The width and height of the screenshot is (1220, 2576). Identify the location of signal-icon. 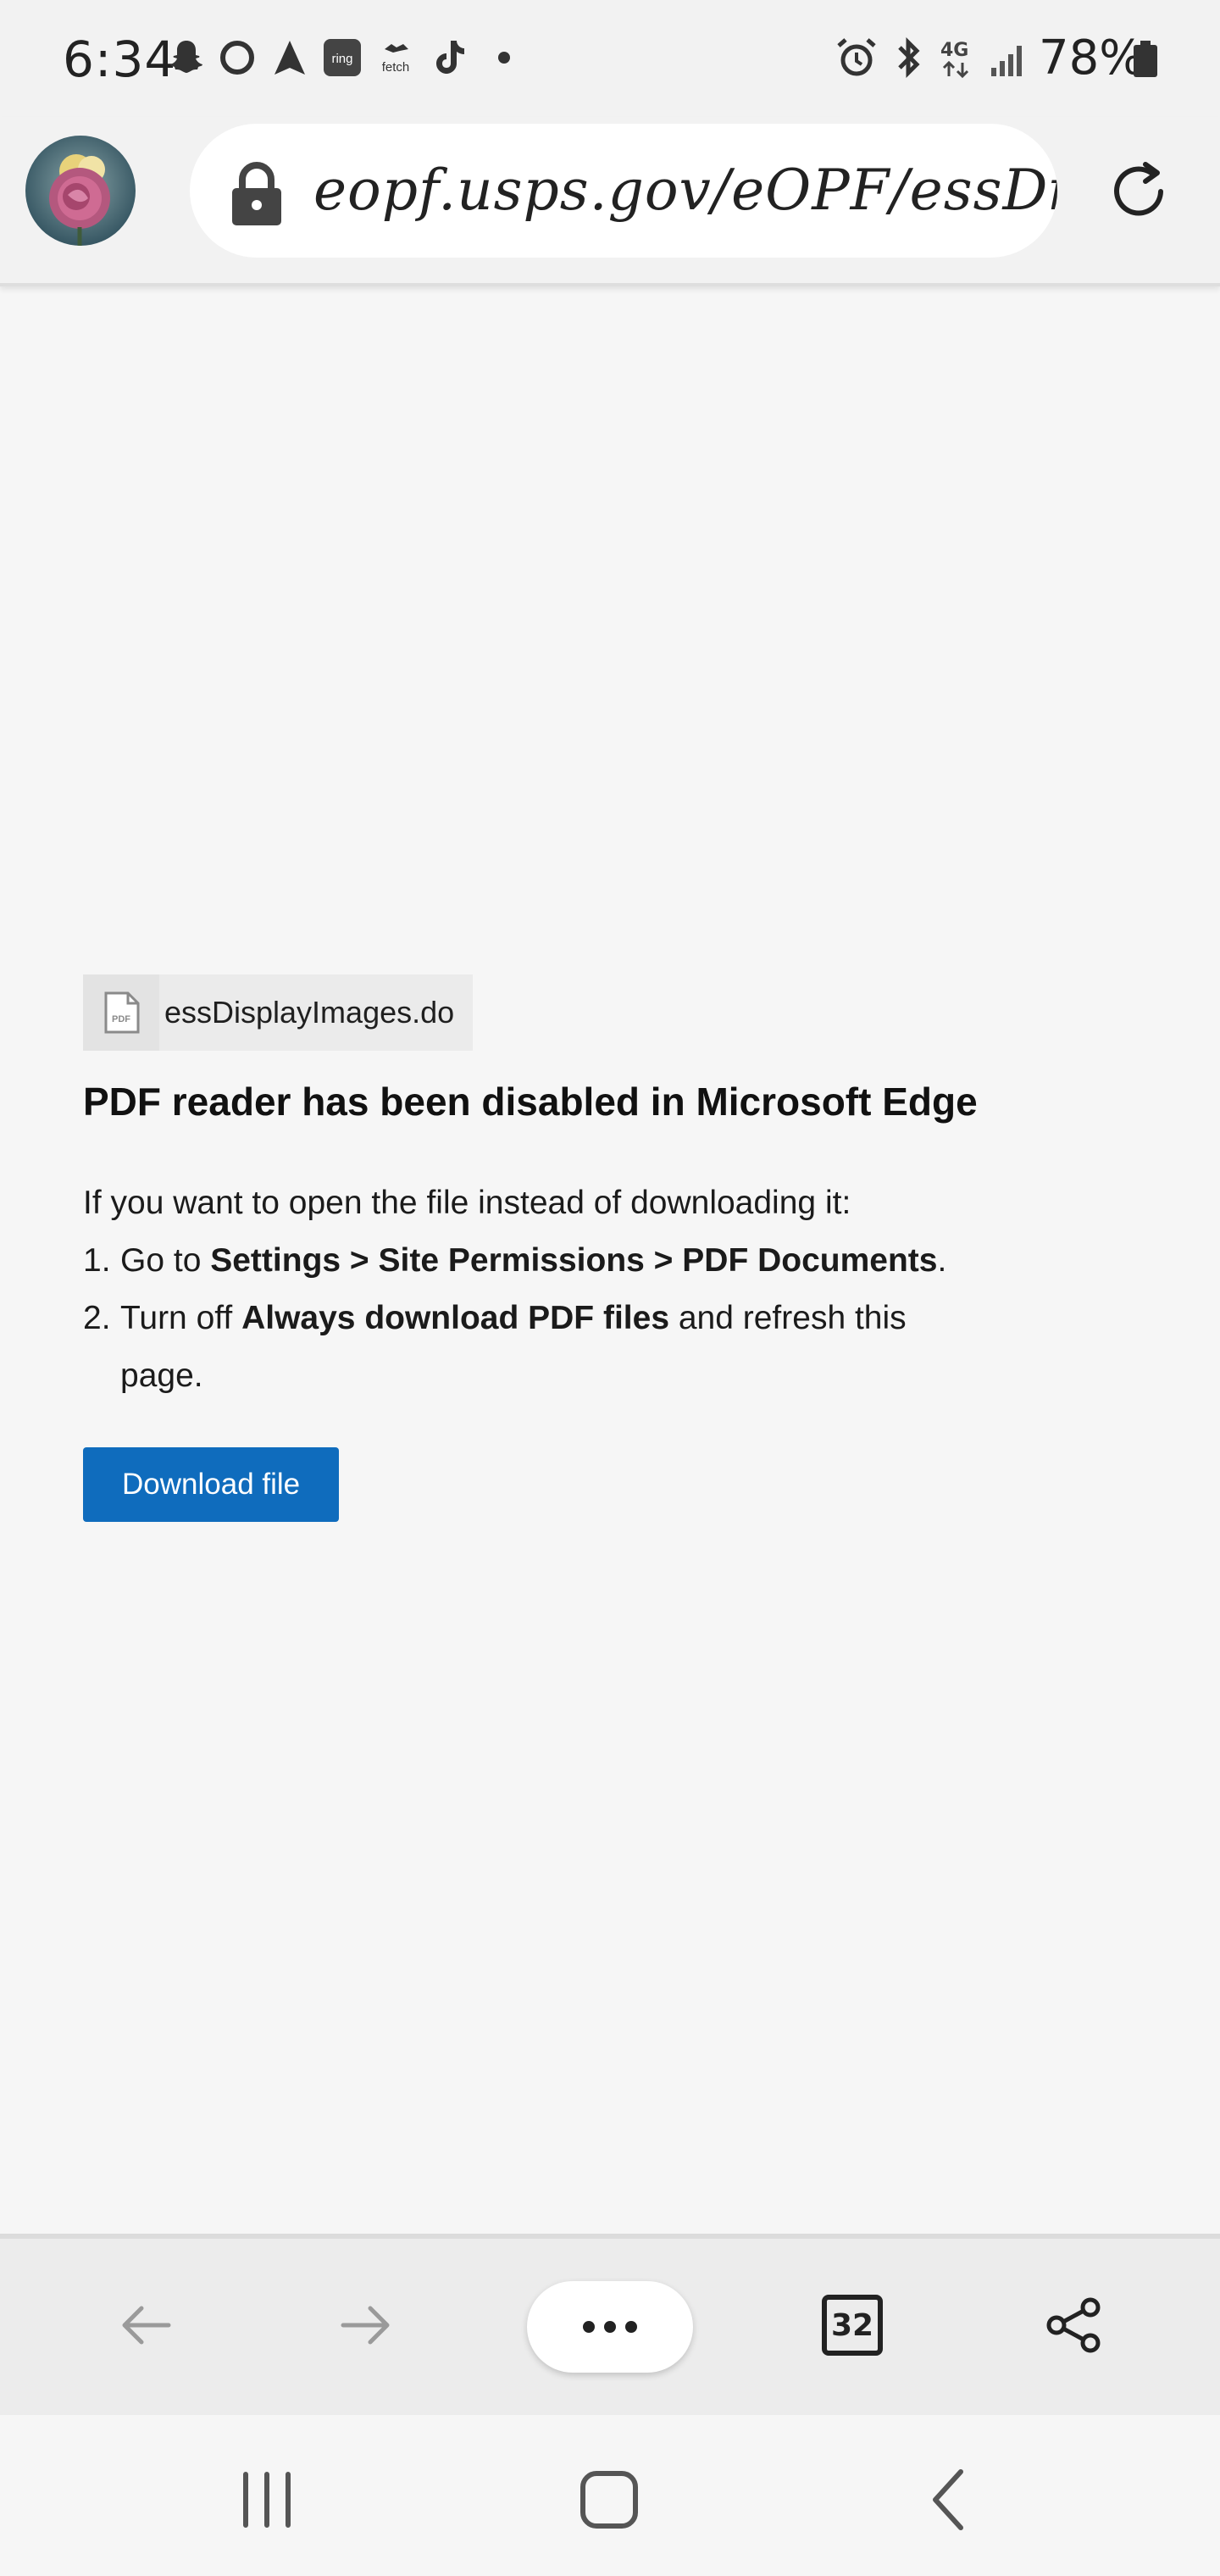
(1006, 61).